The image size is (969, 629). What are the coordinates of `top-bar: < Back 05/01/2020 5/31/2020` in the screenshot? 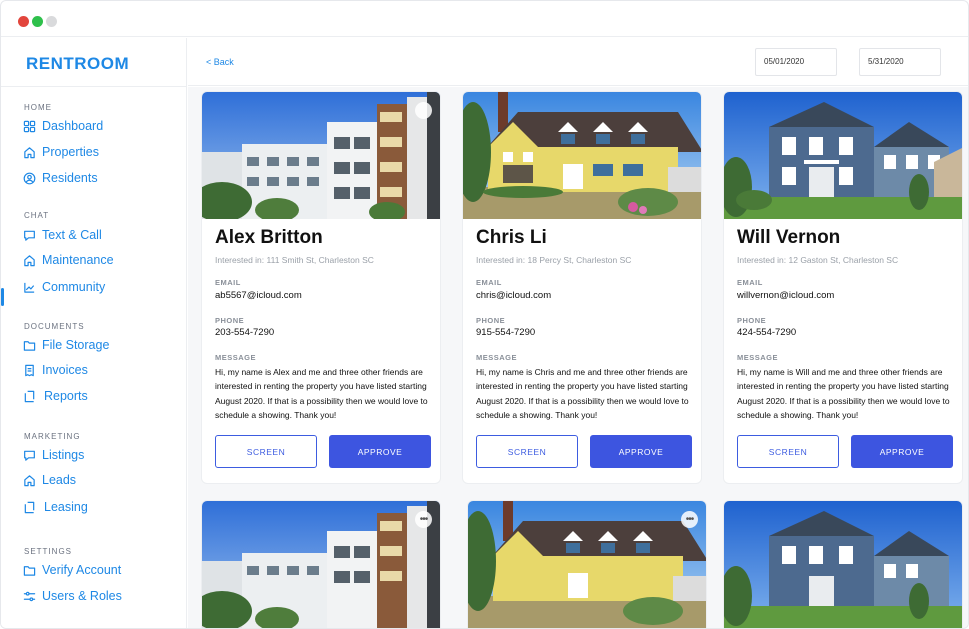 It's located at (578, 62).